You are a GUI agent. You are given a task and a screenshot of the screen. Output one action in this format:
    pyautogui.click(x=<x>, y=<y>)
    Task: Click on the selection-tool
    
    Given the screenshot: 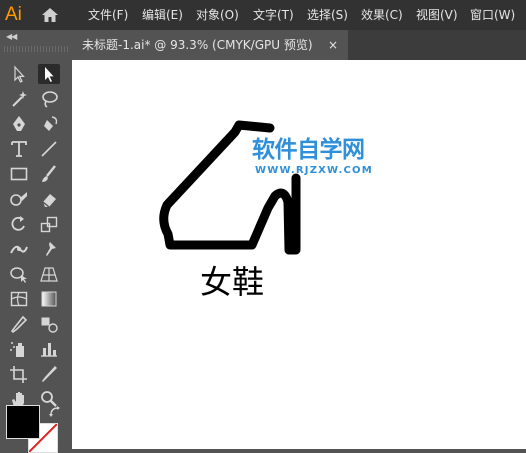 What is the action you would take?
    pyautogui.click(x=19, y=74)
    